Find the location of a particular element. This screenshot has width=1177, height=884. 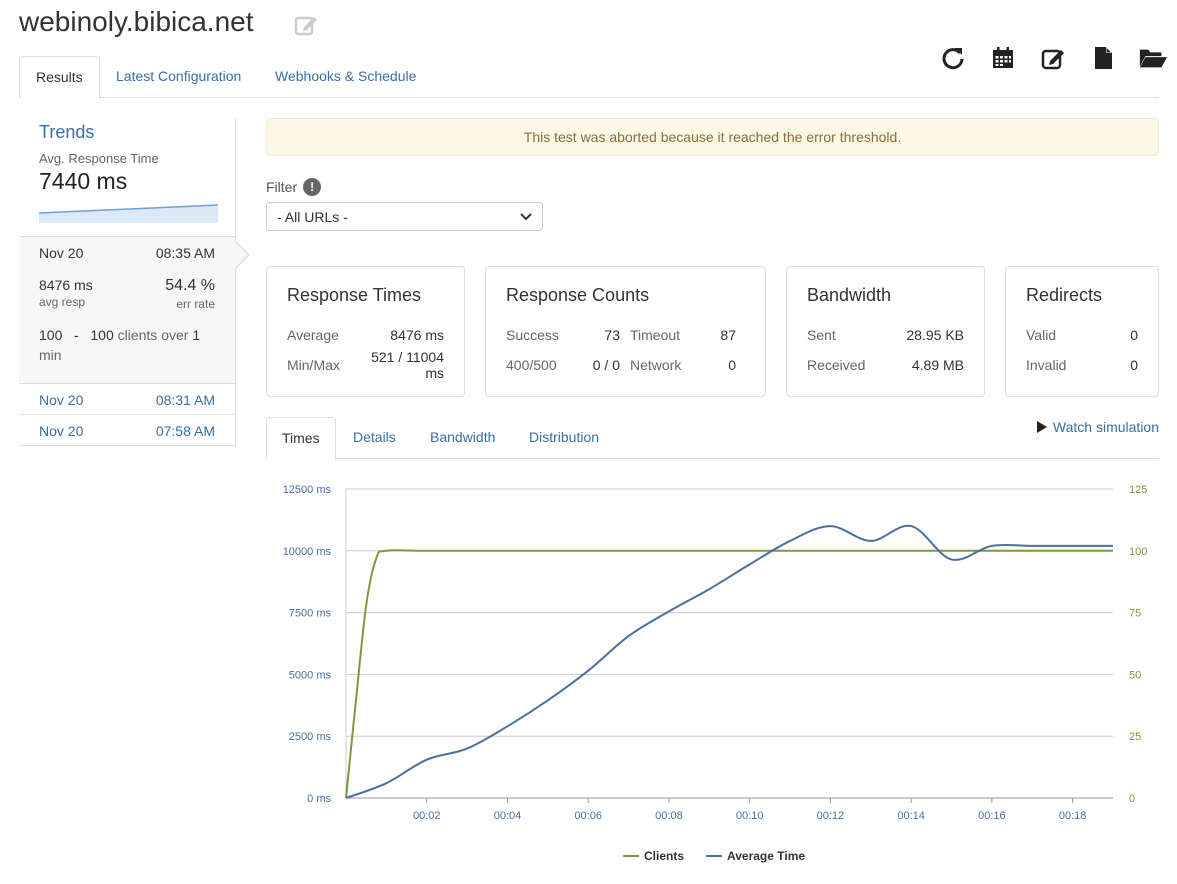

y-right-tick-label: 0 is located at coordinates (1132, 799).